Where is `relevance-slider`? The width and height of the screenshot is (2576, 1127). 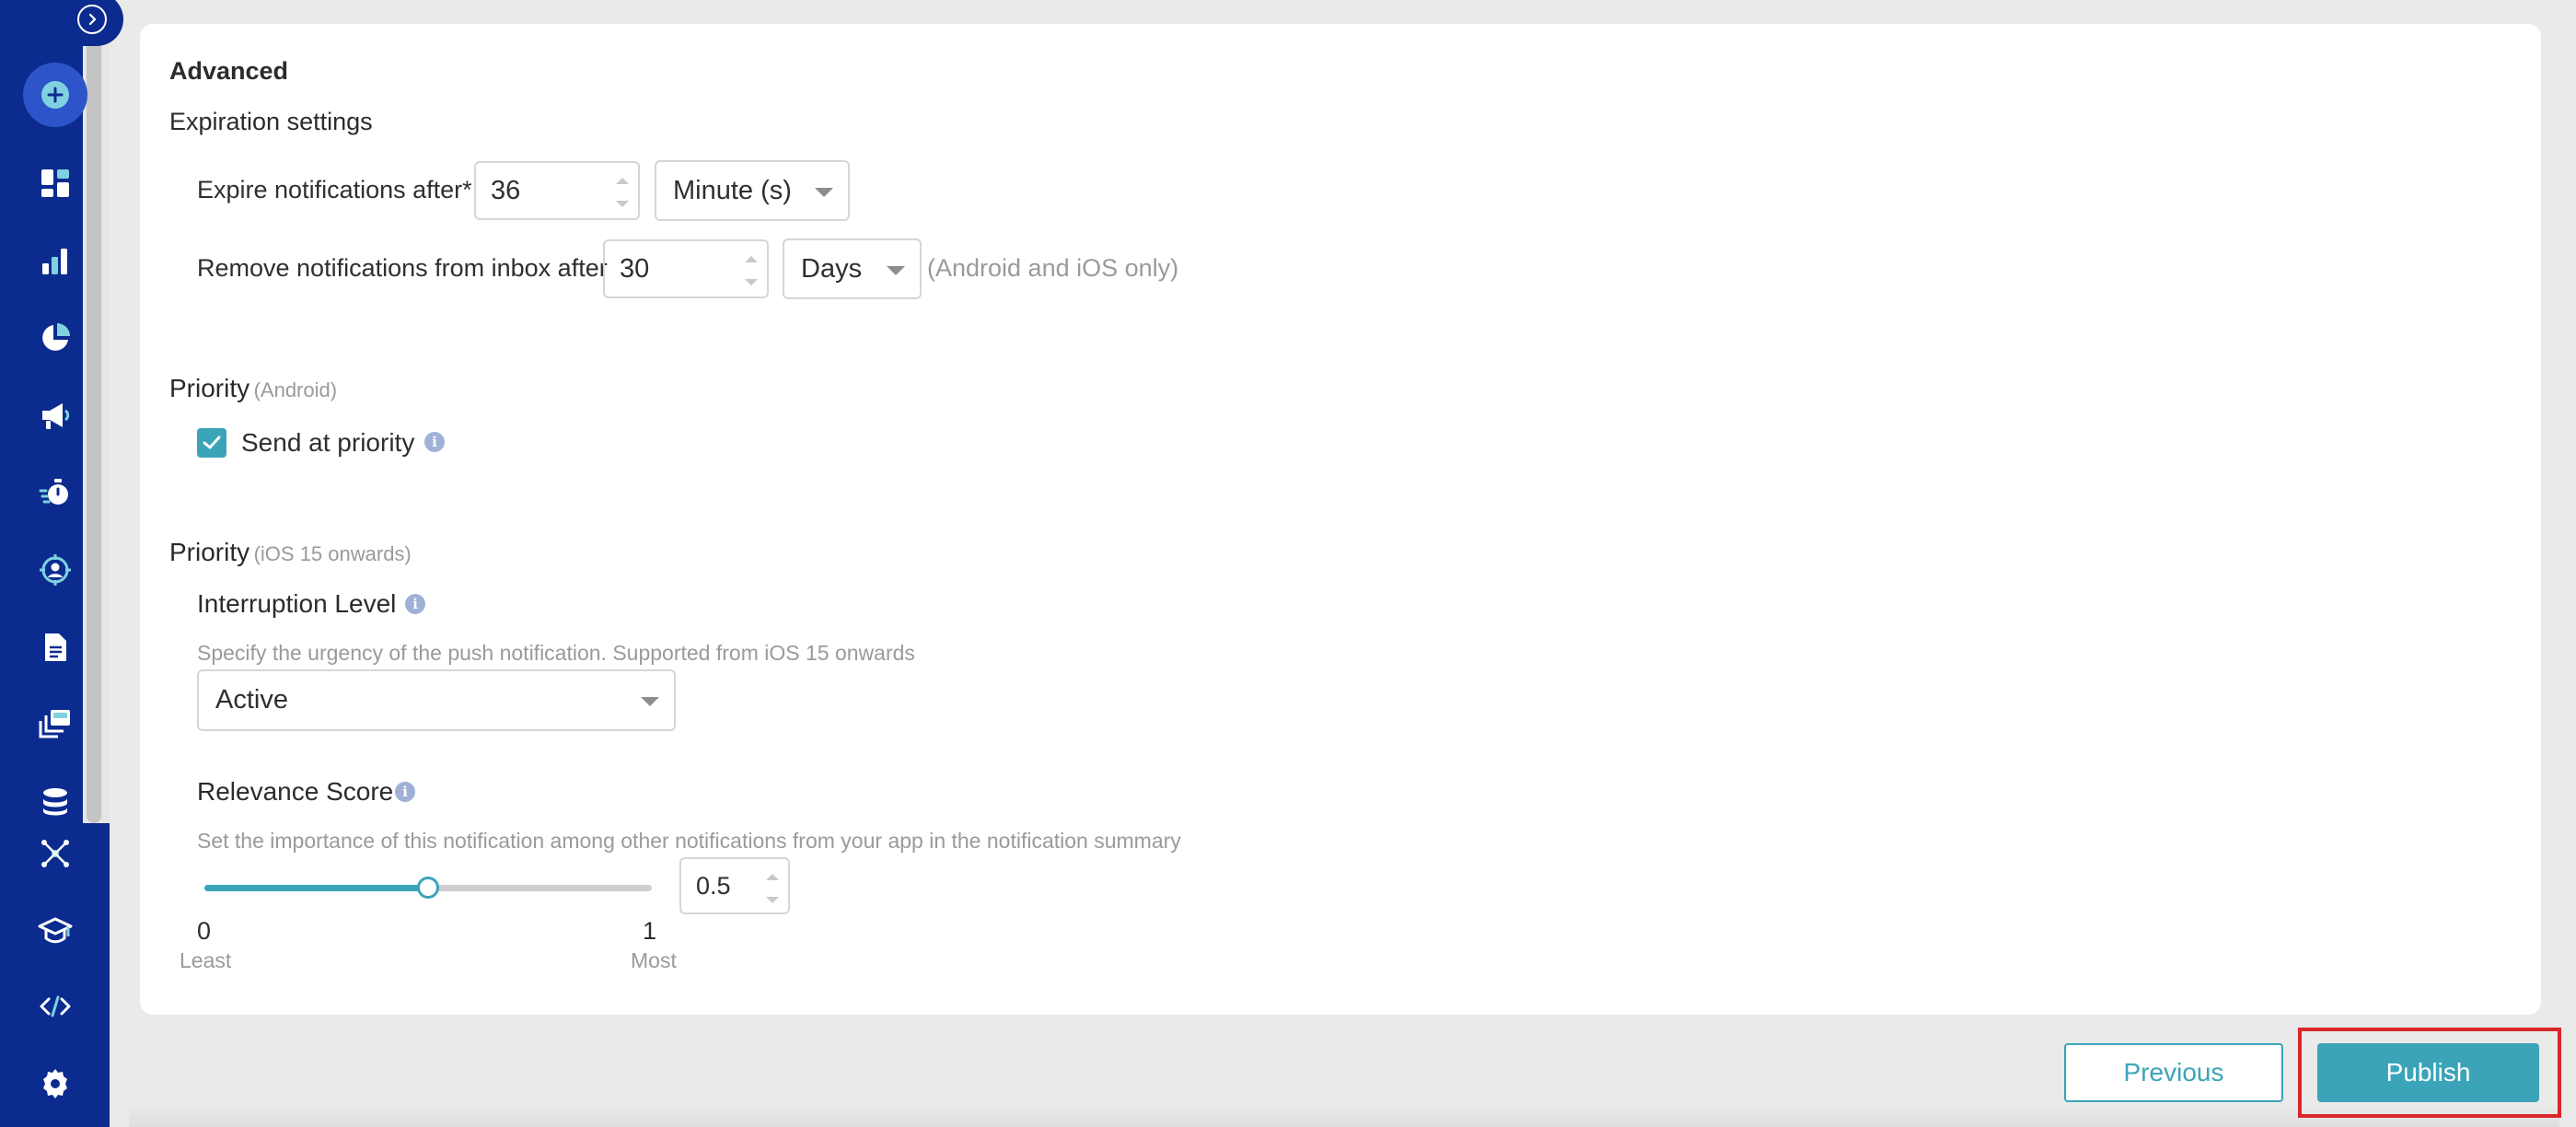
relevance-slider is located at coordinates (428, 888).